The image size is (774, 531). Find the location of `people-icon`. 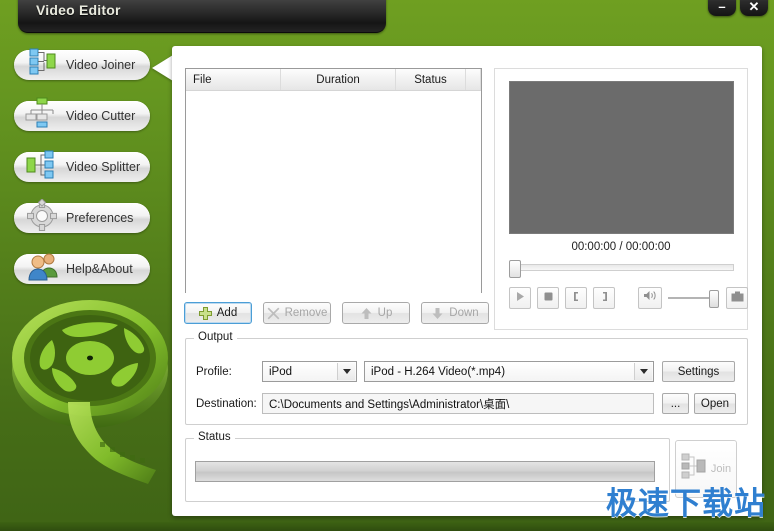

people-icon is located at coordinates (44, 267).